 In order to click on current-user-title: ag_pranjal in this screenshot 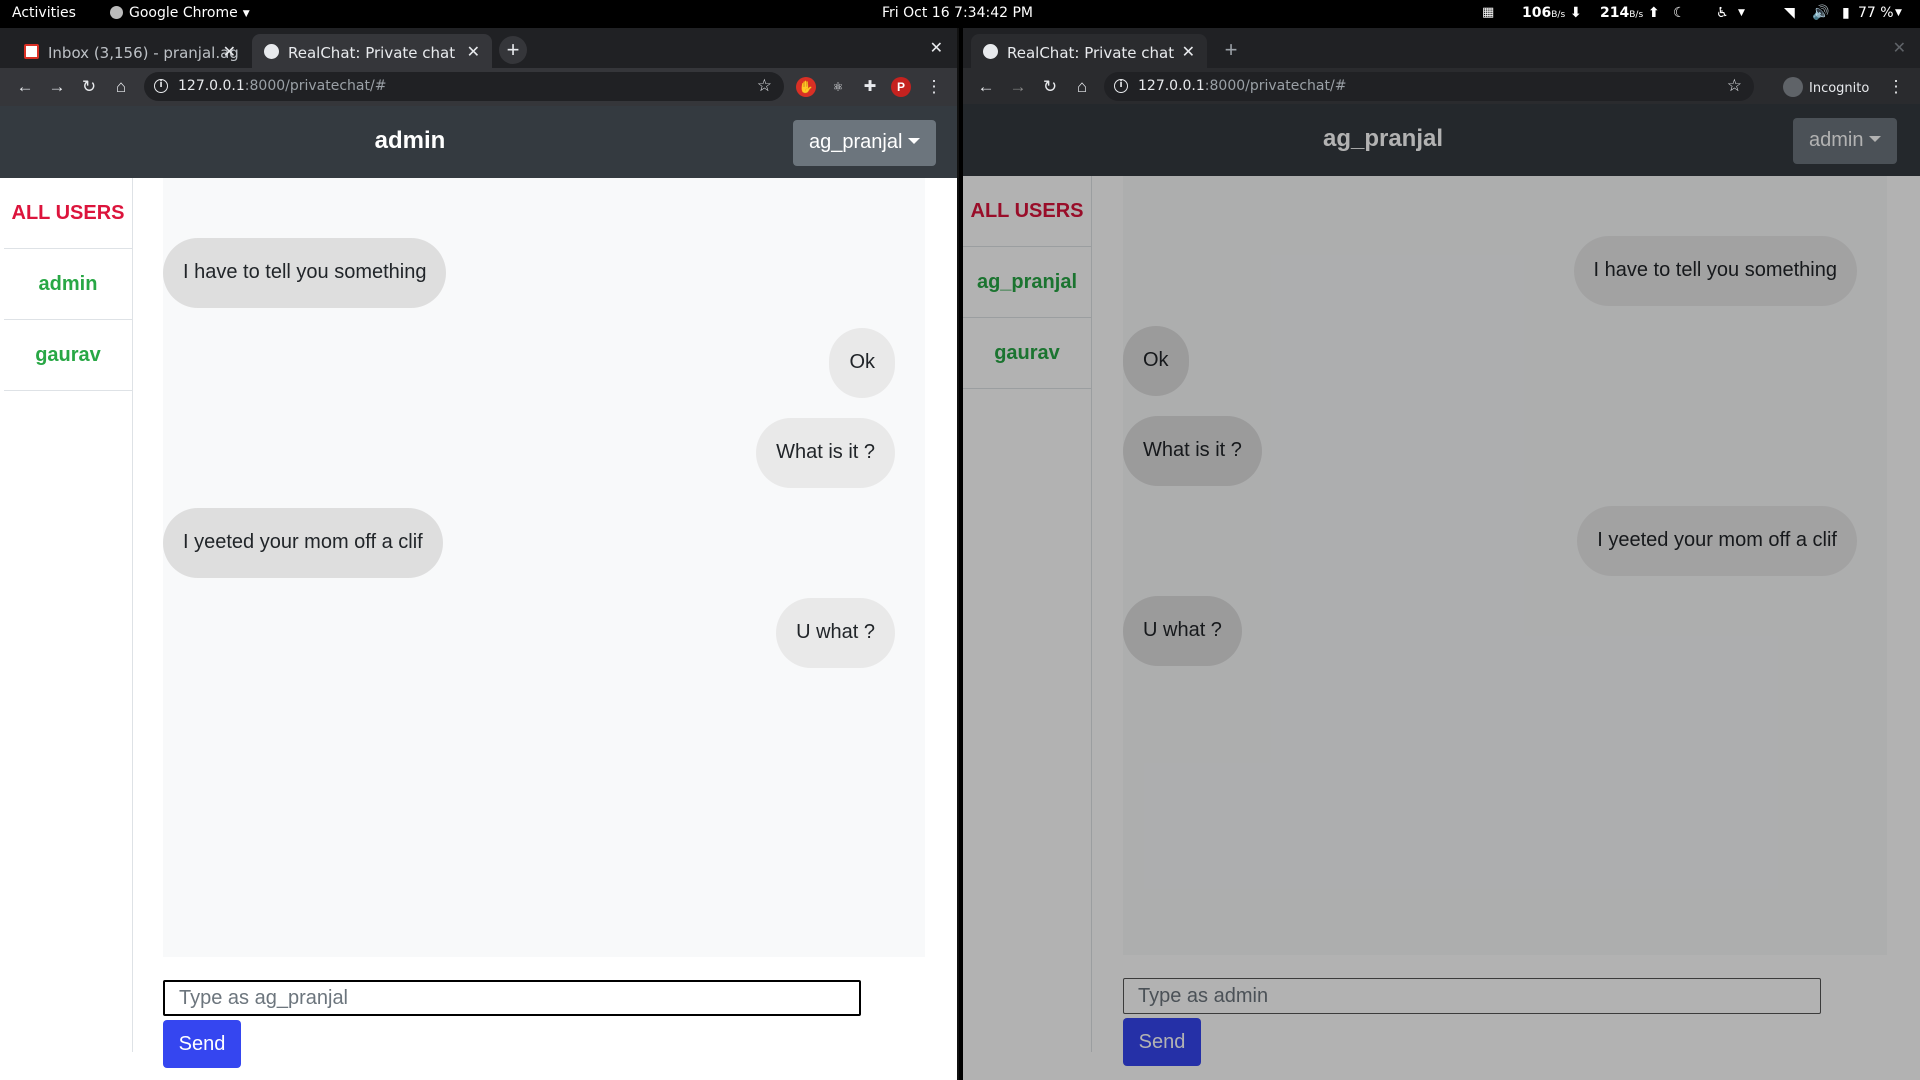, I will do `click(1383, 138)`.